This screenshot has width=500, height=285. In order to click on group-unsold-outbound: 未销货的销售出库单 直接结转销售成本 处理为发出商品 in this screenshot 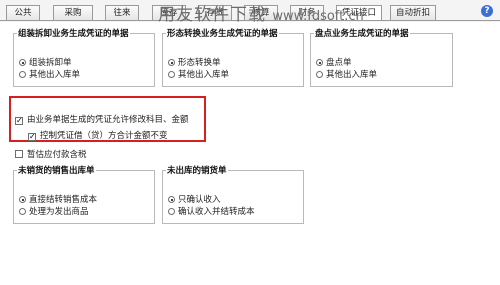, I will do `click(84, 194)`.